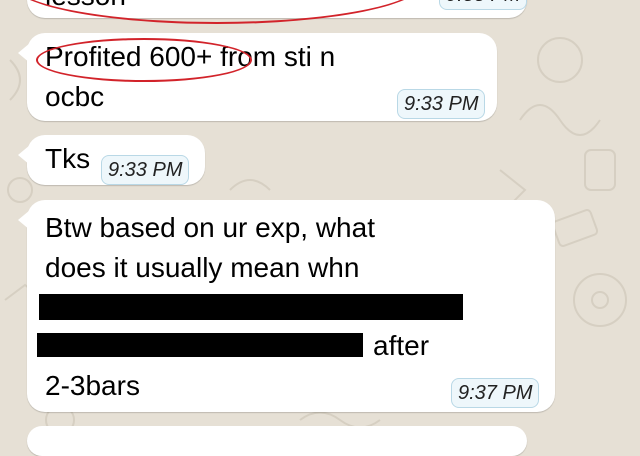 The image size is (640, 456). What do you see at coordinates (495, 393) in the screenshot?
I see `message-timestamp: 9:37 PM` at bounding box center [495, 393].